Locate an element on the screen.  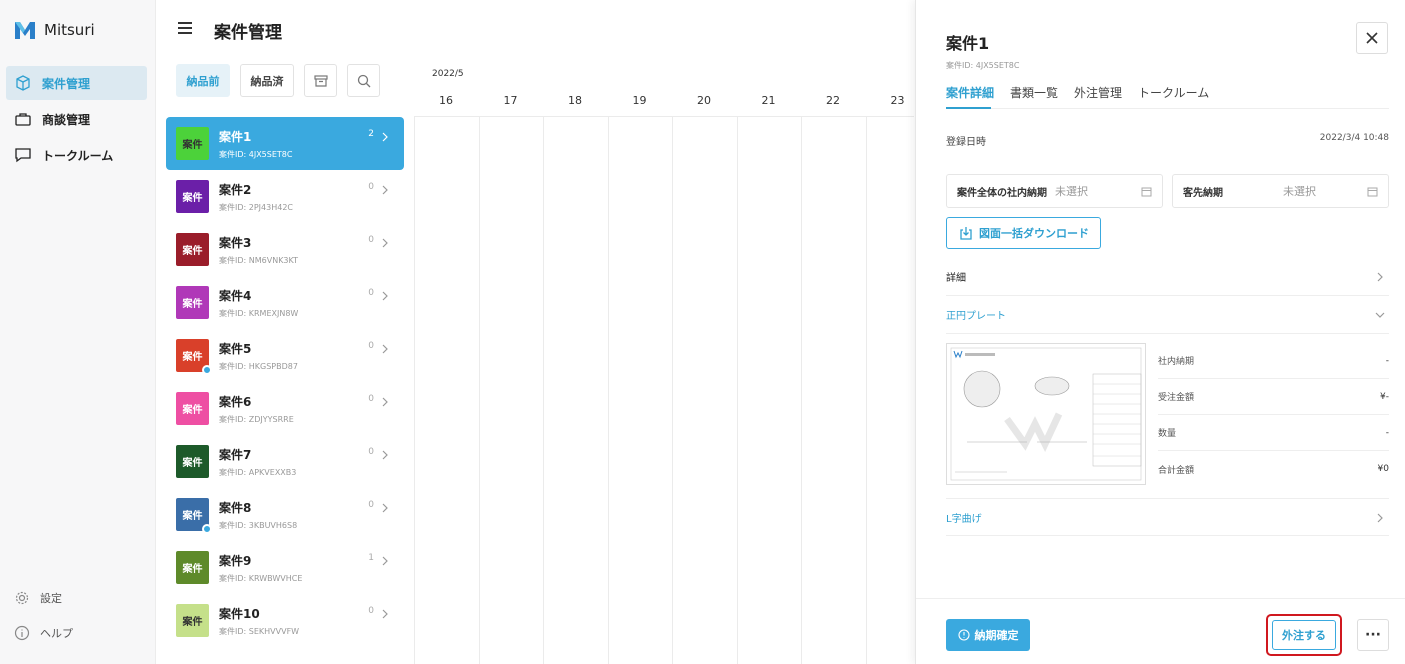
settings-label: 設定 is located at coordinates (51, 598).